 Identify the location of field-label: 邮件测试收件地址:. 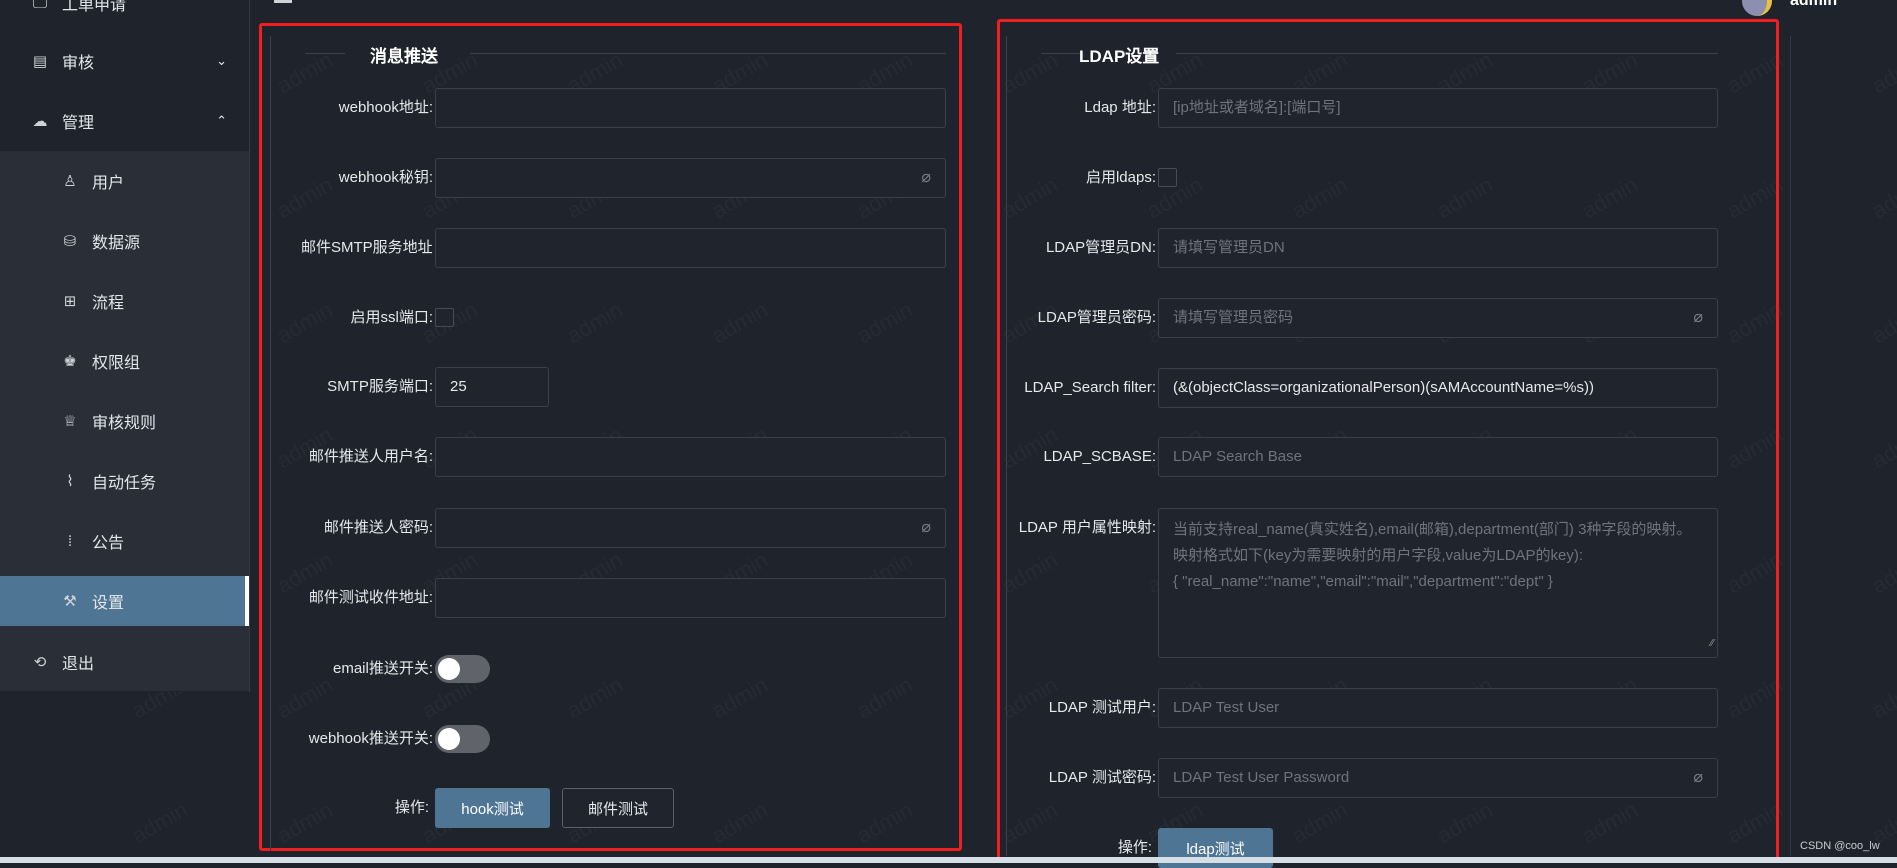
(370, 597).